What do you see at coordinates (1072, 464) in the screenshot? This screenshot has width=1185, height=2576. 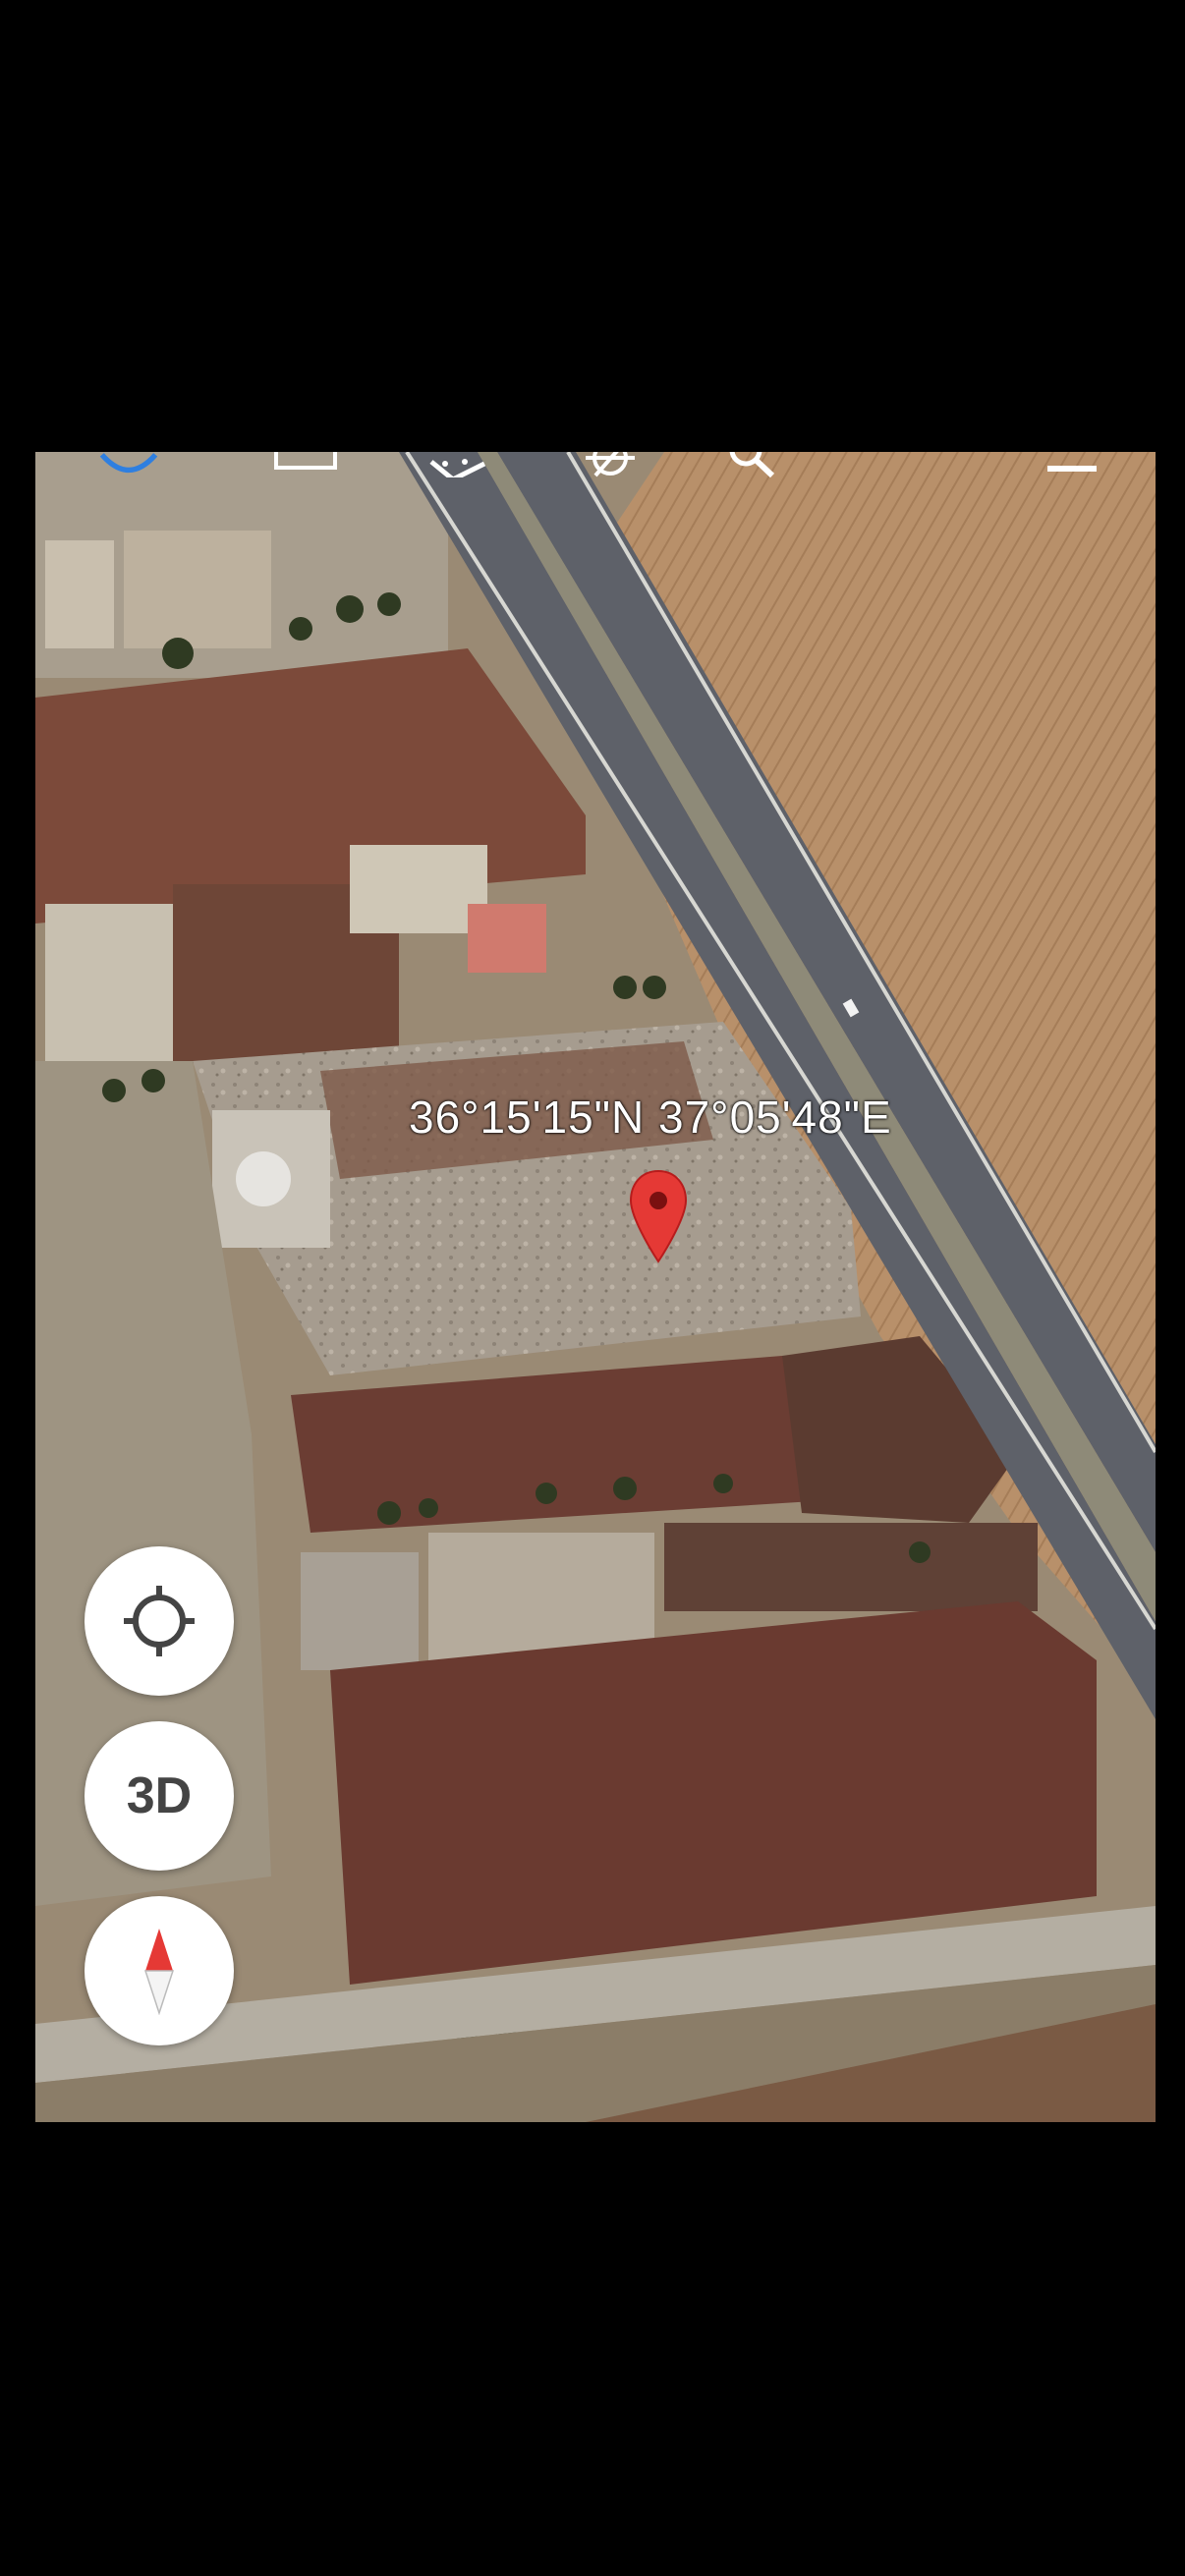 I see `menu-icon` at bounding box center [1072, 464].